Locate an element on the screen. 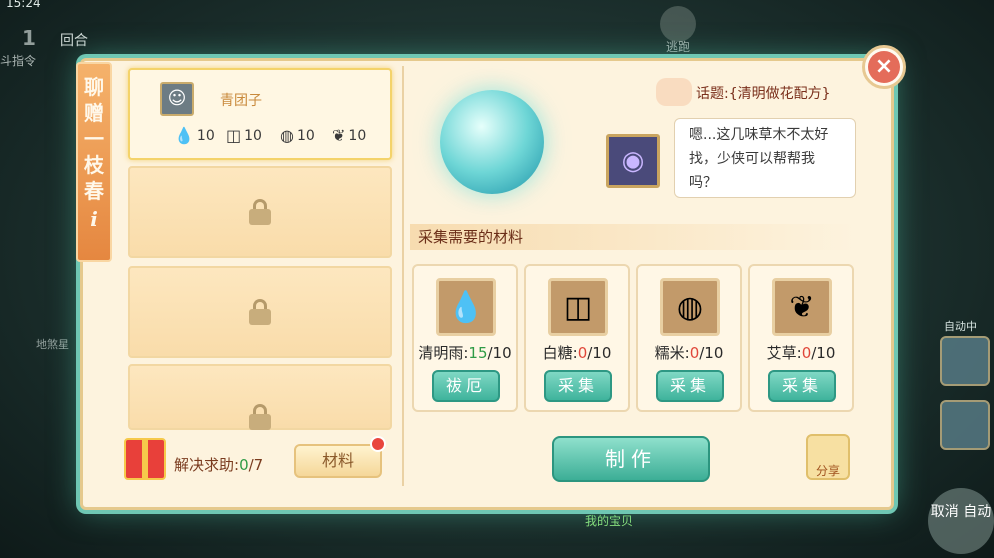  escape-icon is located at coordinates (678, 24).